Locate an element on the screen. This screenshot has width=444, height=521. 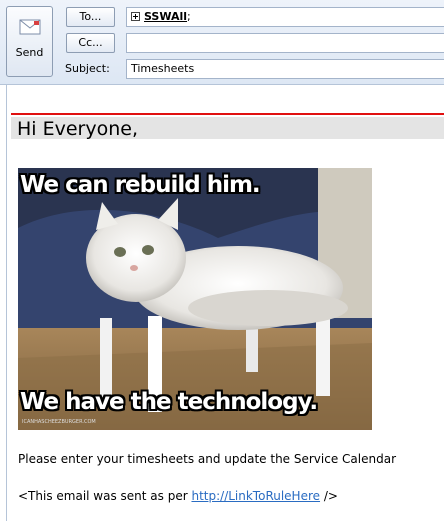
send-label: Send is located at coordinates (29, 52).